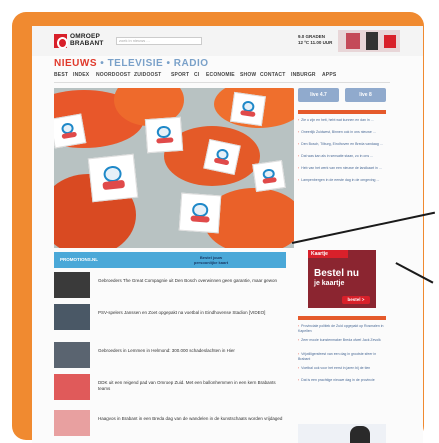 The width and height of the screenshot is (439, 443). What do you see at coordinates (222, 82) in the screenshot?
I see `nav-divider` at bounding box center [222, 82].